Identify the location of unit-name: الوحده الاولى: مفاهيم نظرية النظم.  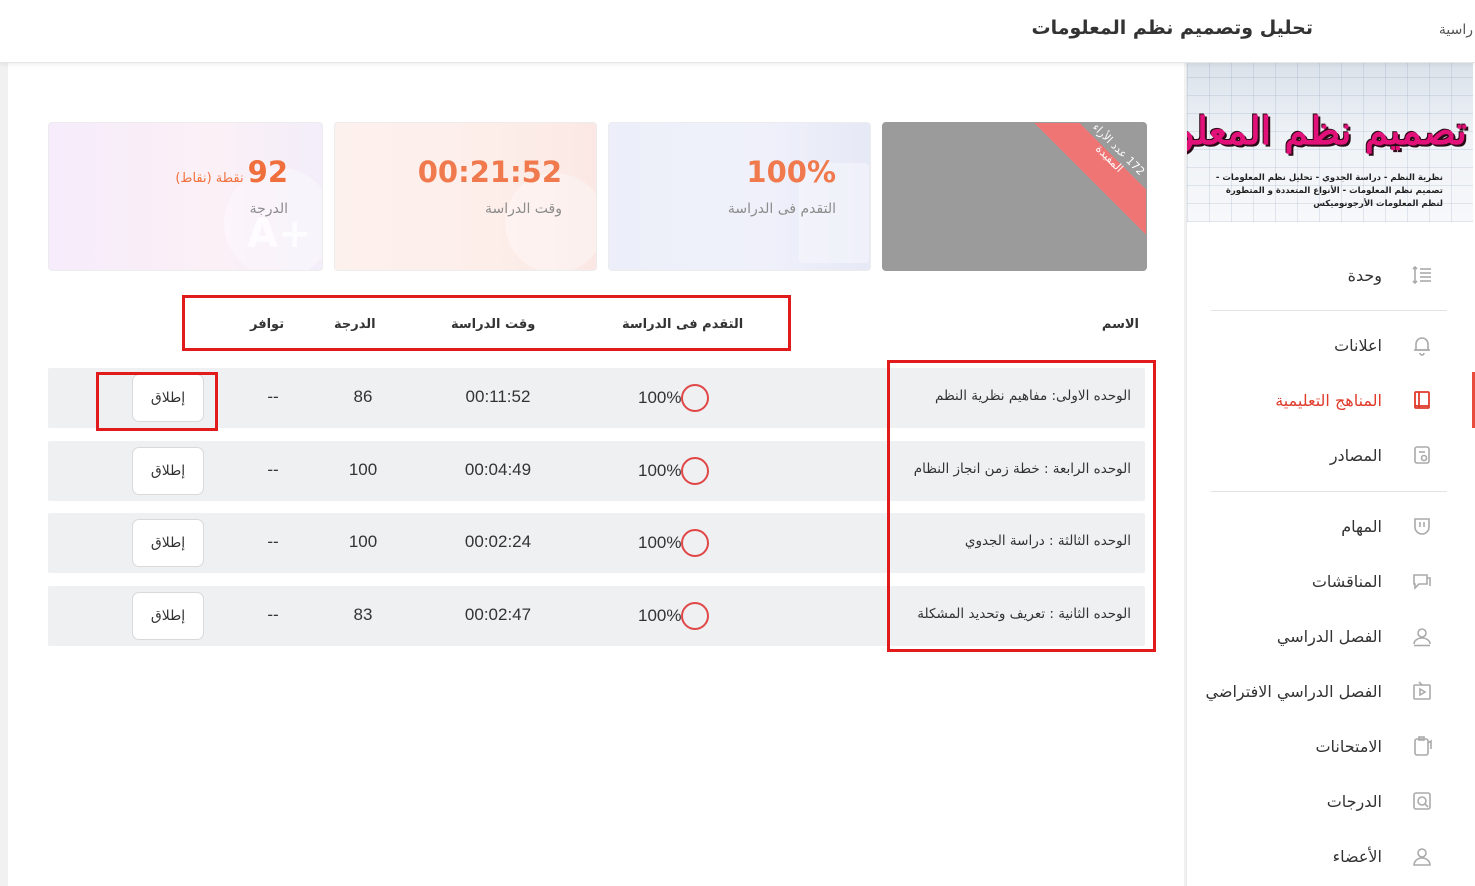
(1033, 396).